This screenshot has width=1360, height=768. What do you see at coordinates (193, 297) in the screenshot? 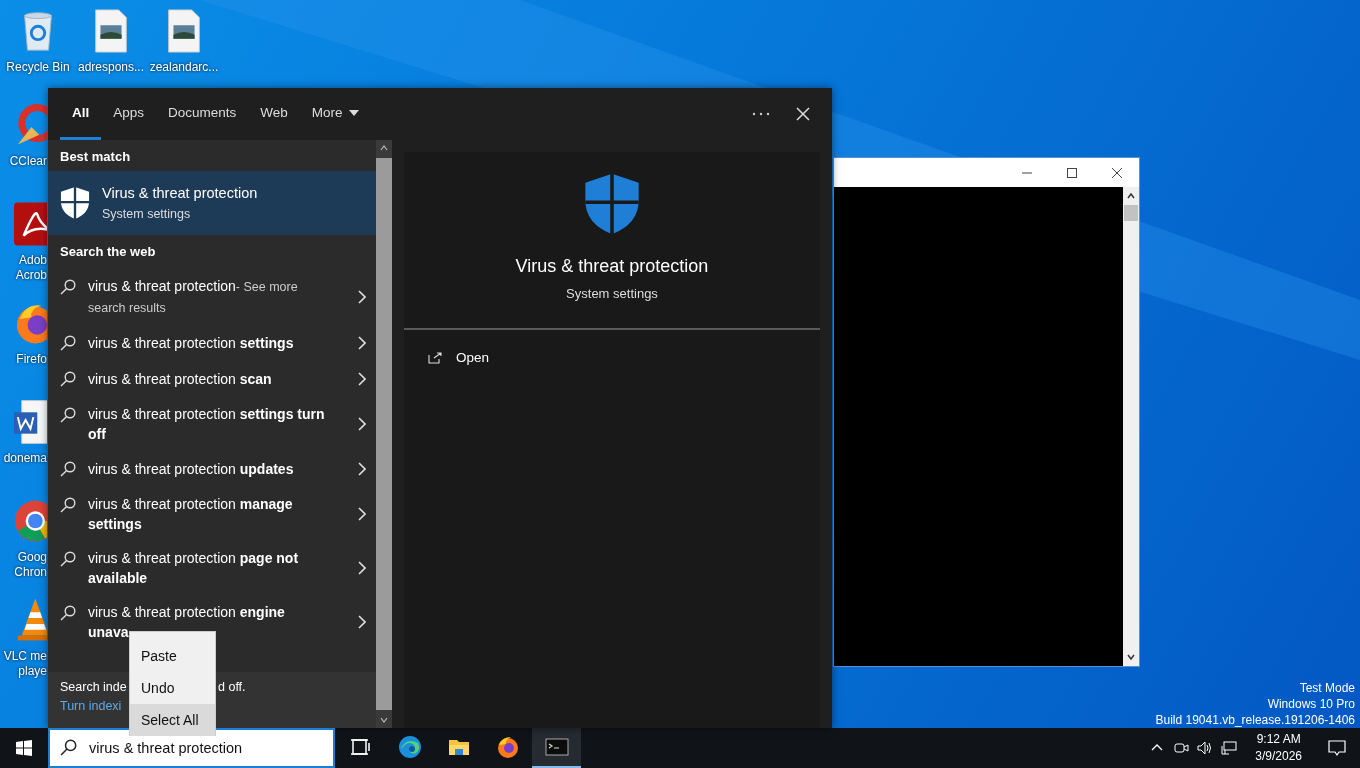
I see `web-result-text: virus & threat protection- See more search results` at bounding box center [193, 297].